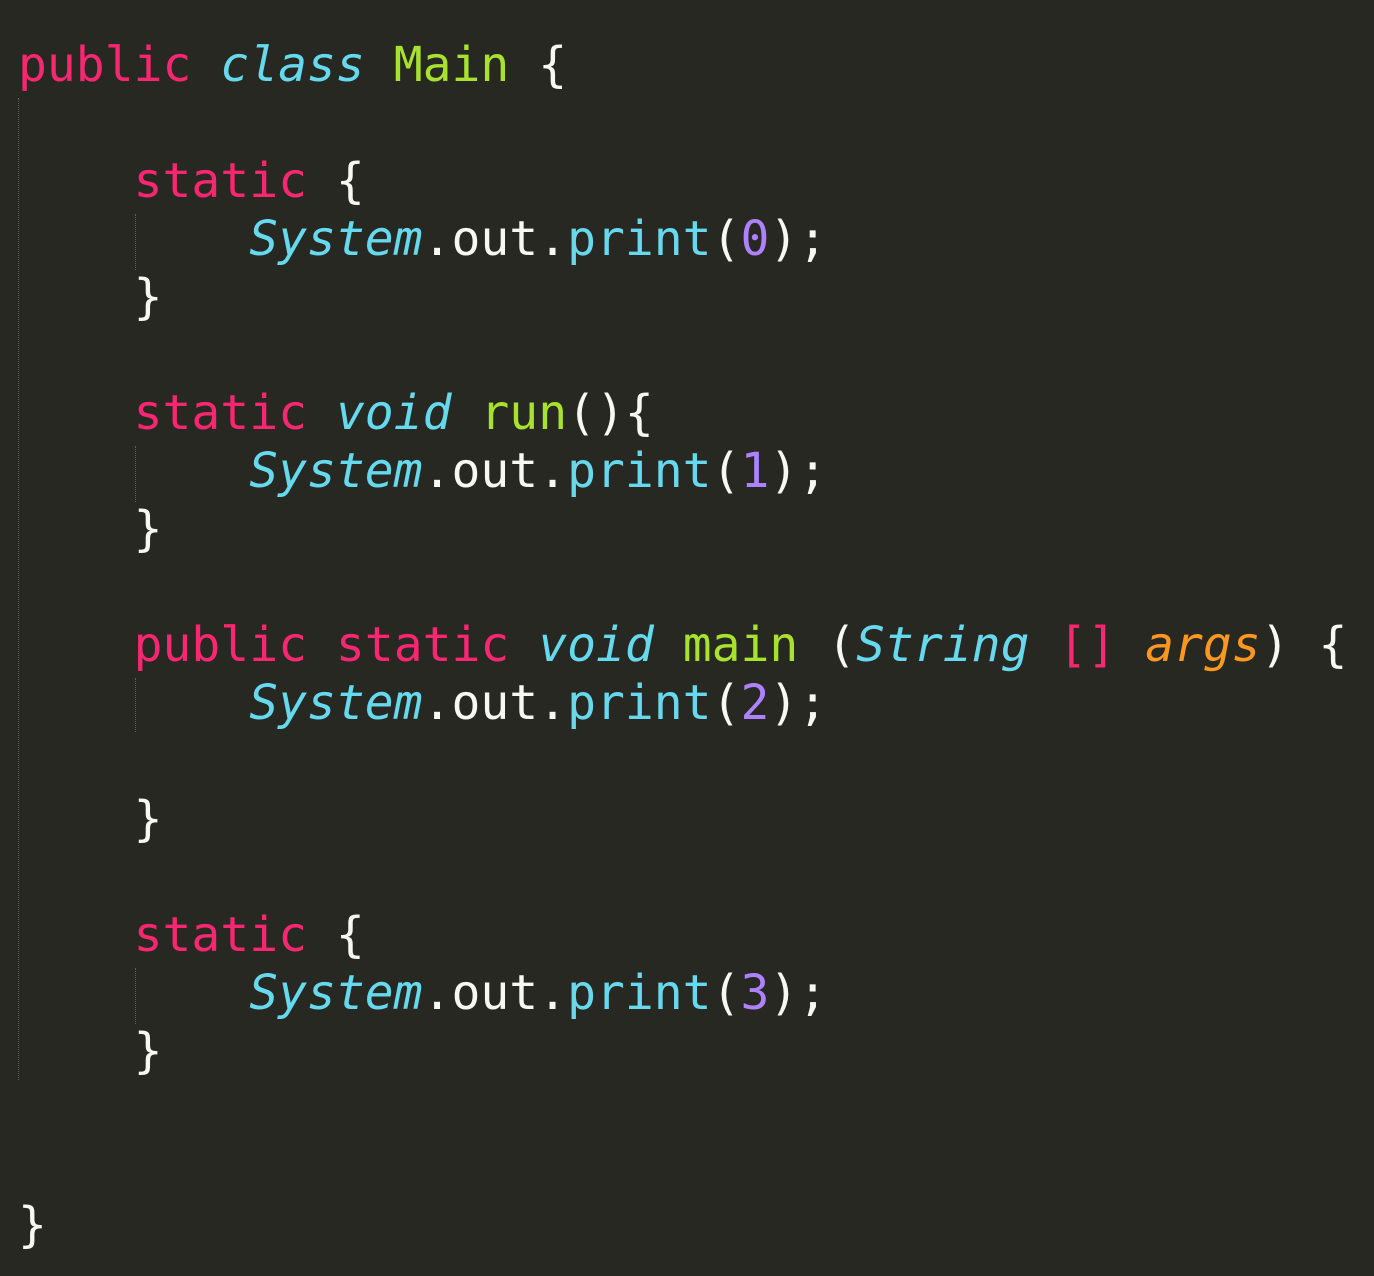 The width and height of the screenshot is (1374, 1276). What do you see at coordinates (755, 471) in the screenshot?
I see `code-token-num: 1` at bounding box center [755, 471].